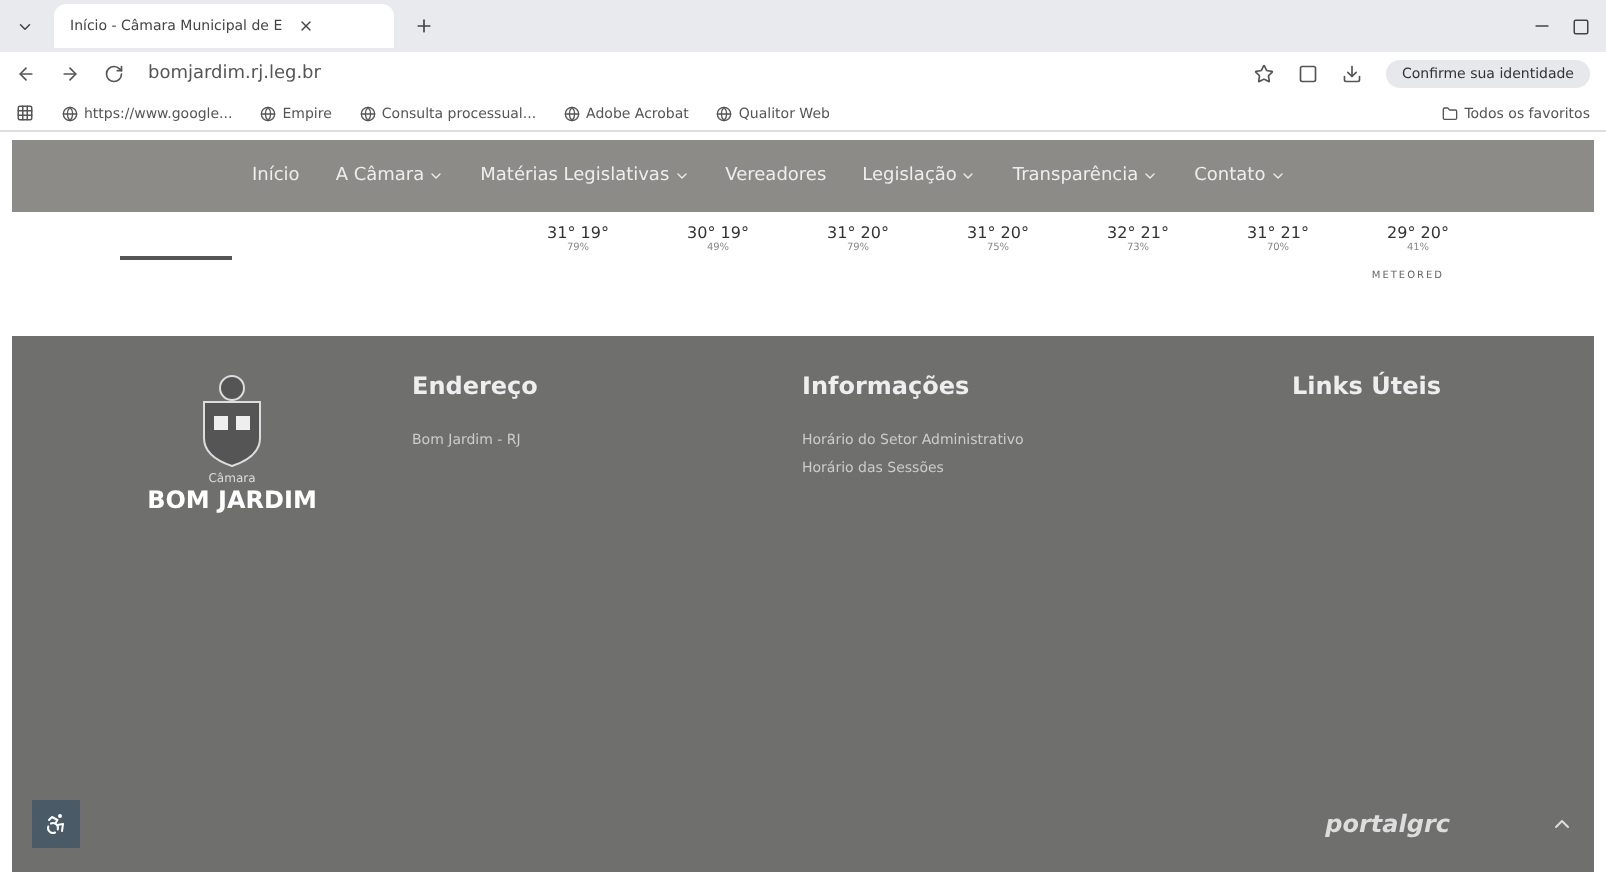 This screenshot has width=1606, height=872. I want to click on star-icon, so click(1263, 74).